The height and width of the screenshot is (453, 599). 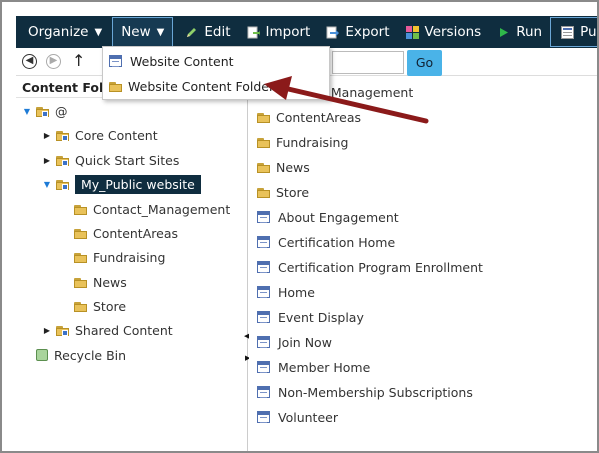 I want to click on import-button: Import, so click(x=279, y=32).